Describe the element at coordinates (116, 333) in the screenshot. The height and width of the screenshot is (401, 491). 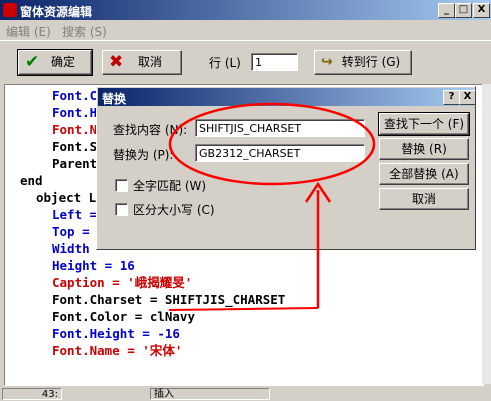
I see `code-line: Font.Height = -16` at that location.